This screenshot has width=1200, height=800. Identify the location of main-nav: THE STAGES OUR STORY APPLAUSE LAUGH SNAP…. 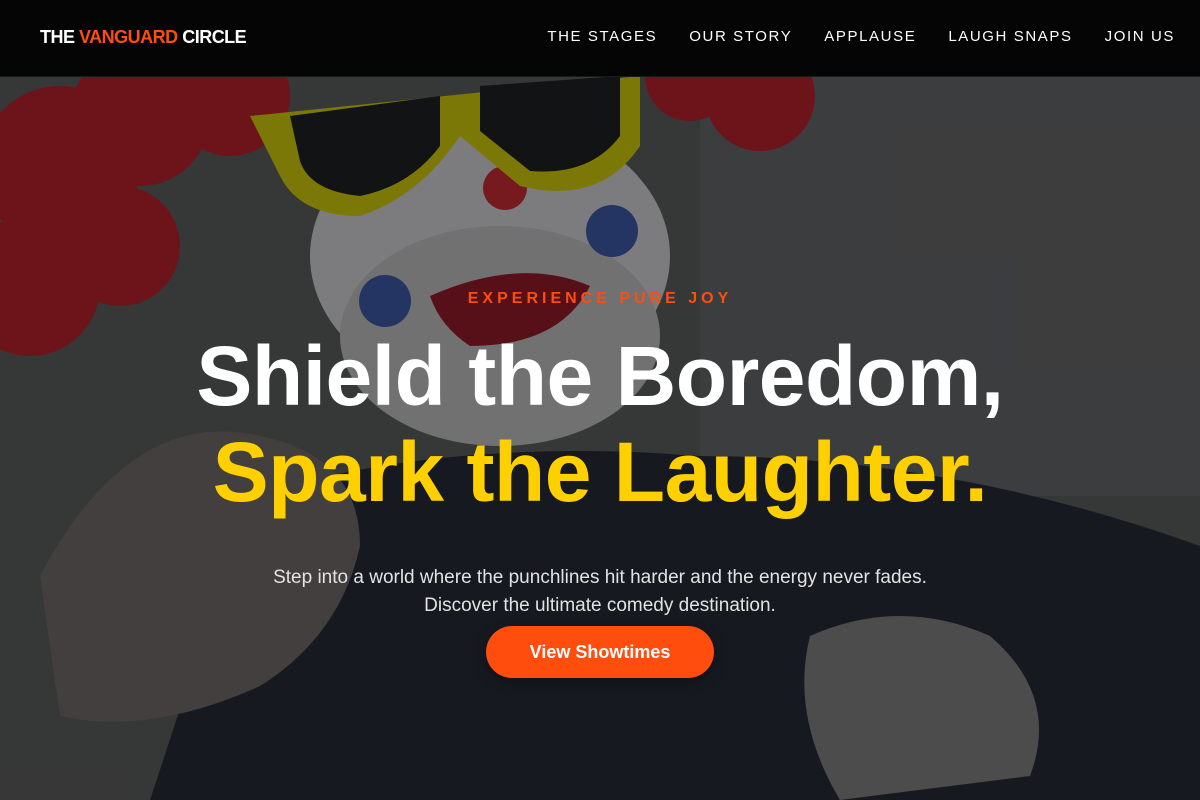
(861, 36).